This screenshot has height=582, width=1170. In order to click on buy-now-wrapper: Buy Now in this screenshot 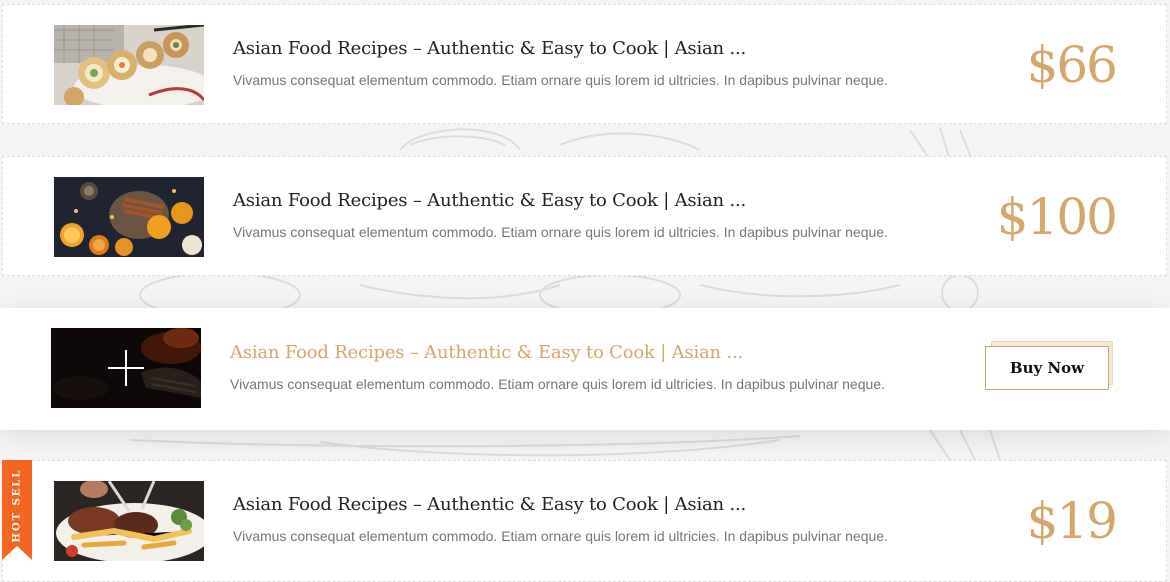, I will do `click(1049, 366)`.